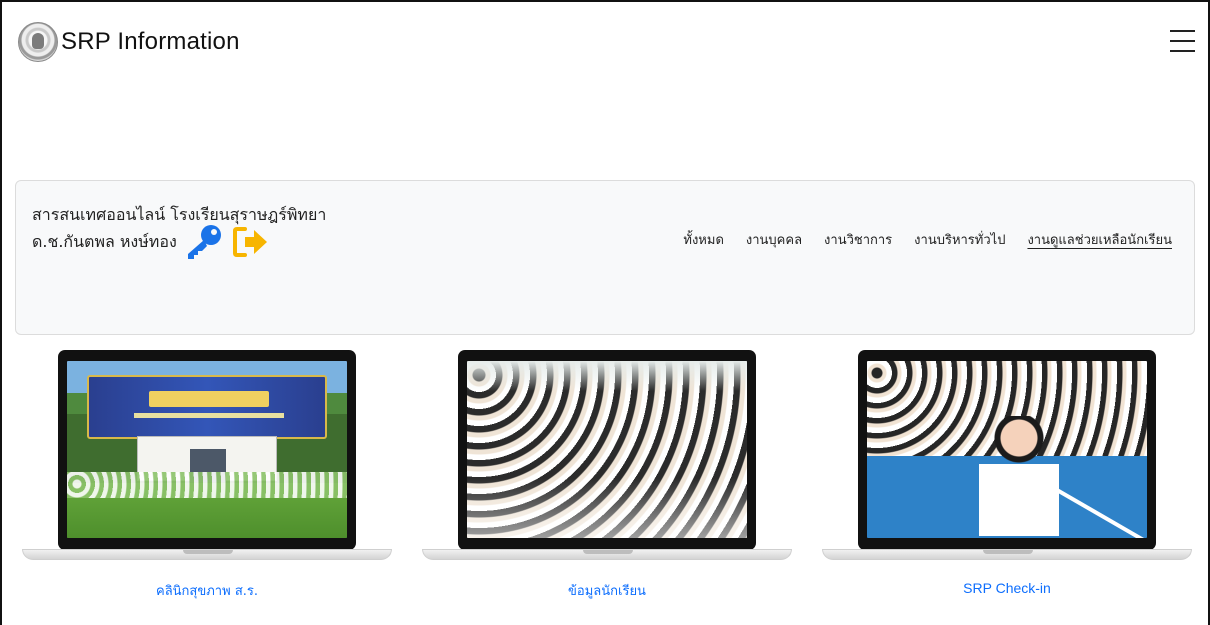 Image resolution: width=1210 pixels, height=625 pixels. I want to click on hamburger-menu-button, so click(1183, 43).